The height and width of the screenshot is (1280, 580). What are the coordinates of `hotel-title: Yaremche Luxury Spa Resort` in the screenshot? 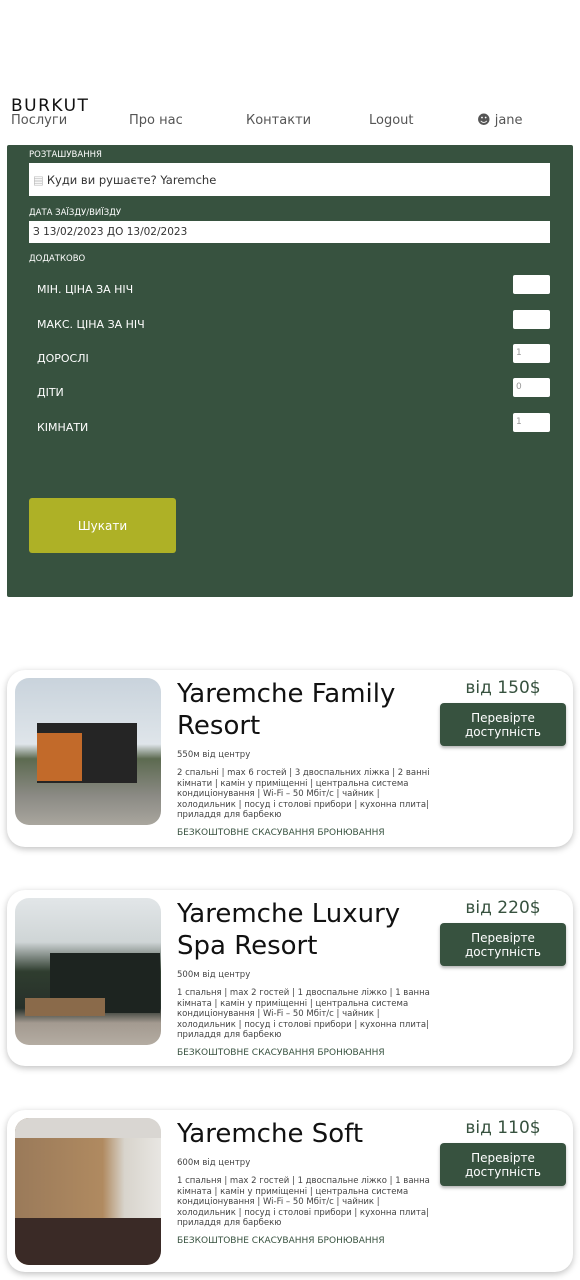 It's located at (302, 930).